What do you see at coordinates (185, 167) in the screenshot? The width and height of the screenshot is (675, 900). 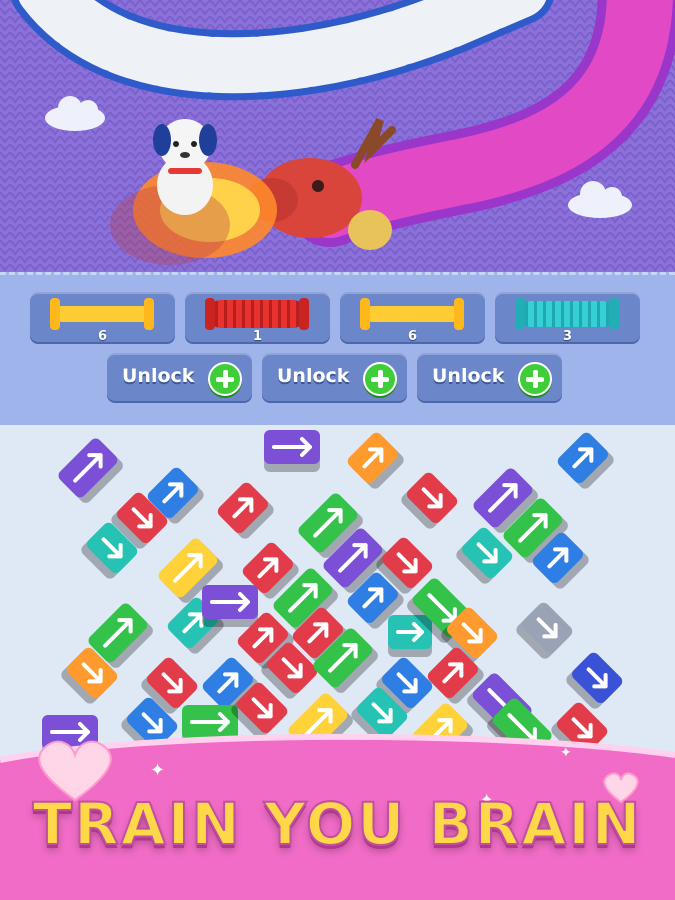 I see `puppy-character` at bounding box center [185, 167].